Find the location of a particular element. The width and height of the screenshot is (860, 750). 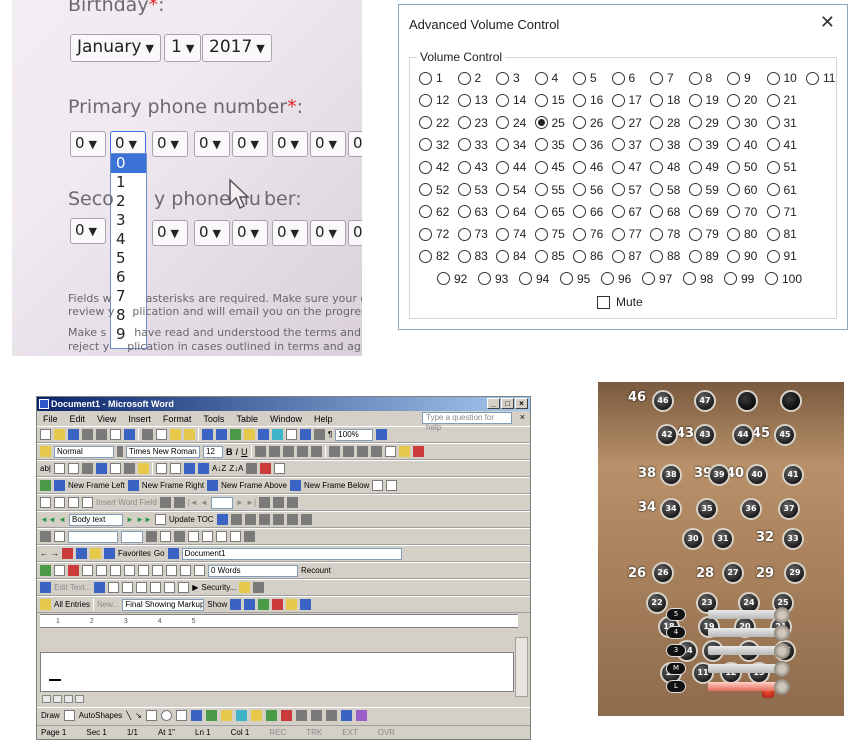

primary-digit-select: 0 ▼ is located at coordinates (88, 144).